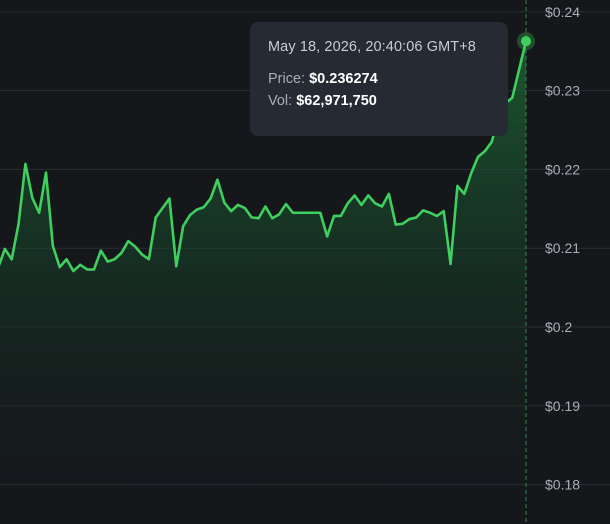 This screenshot has width=610, height=524. Describe the element at coordinates (336, 101) in the screenshot. I see `tooltip-vol-value: $62,971,750` at that location.